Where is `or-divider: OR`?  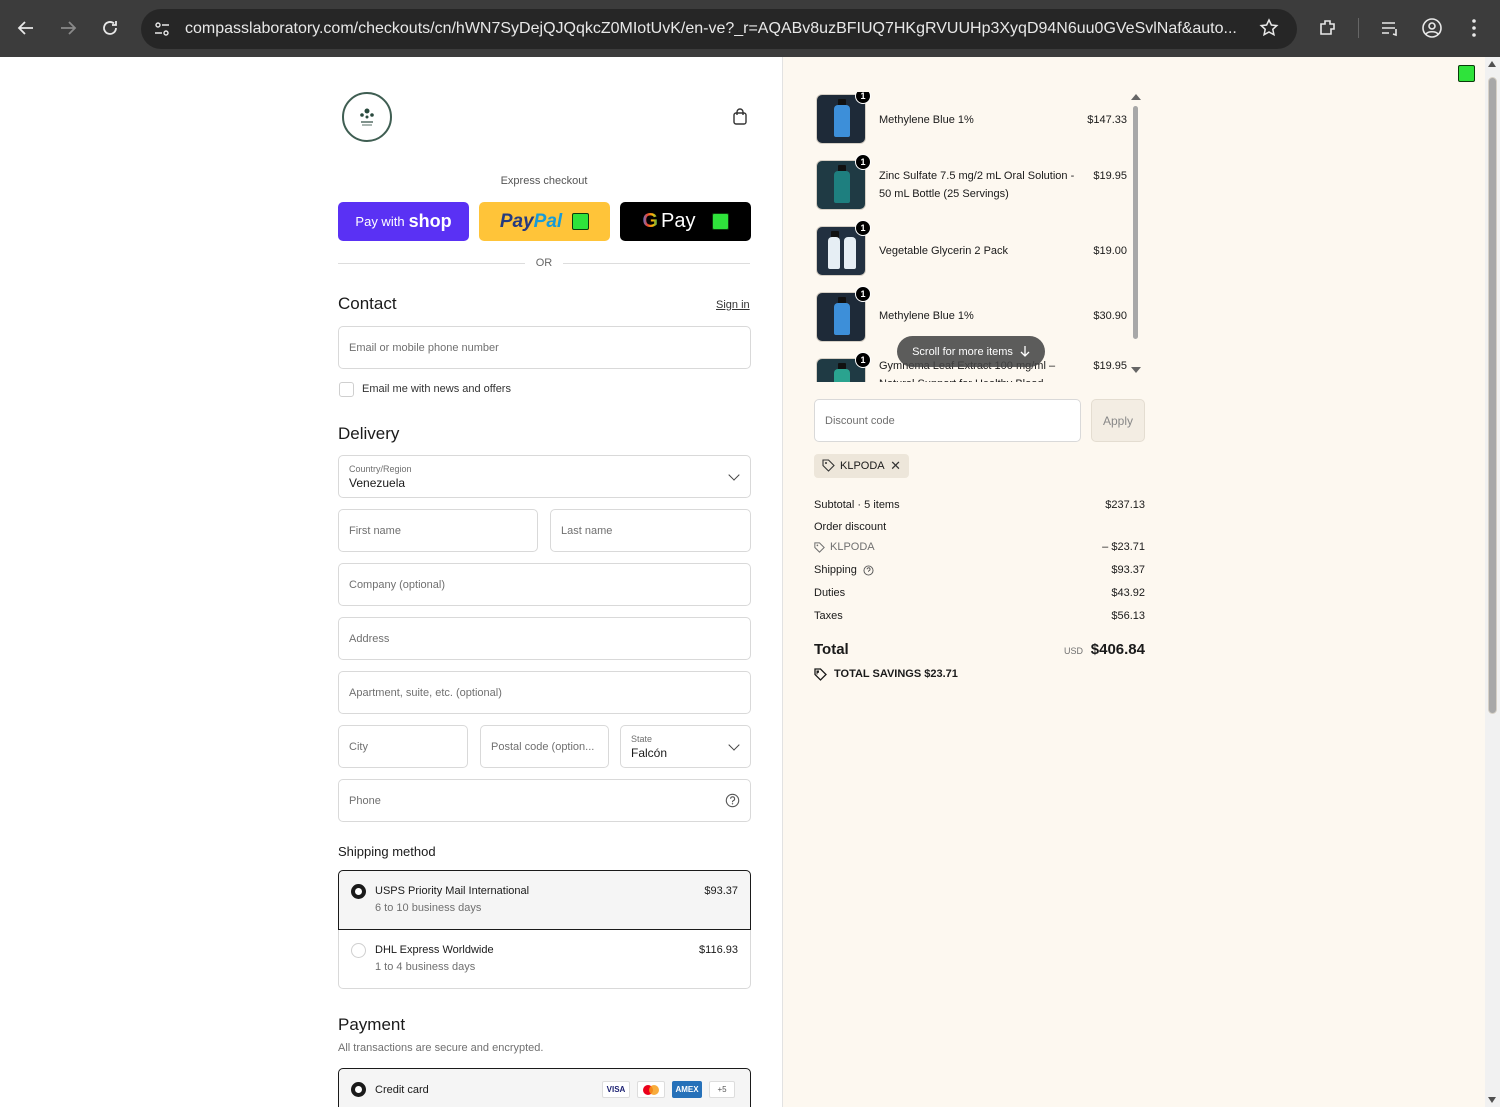 or-divider: OR is located at coordinates (544, 263).